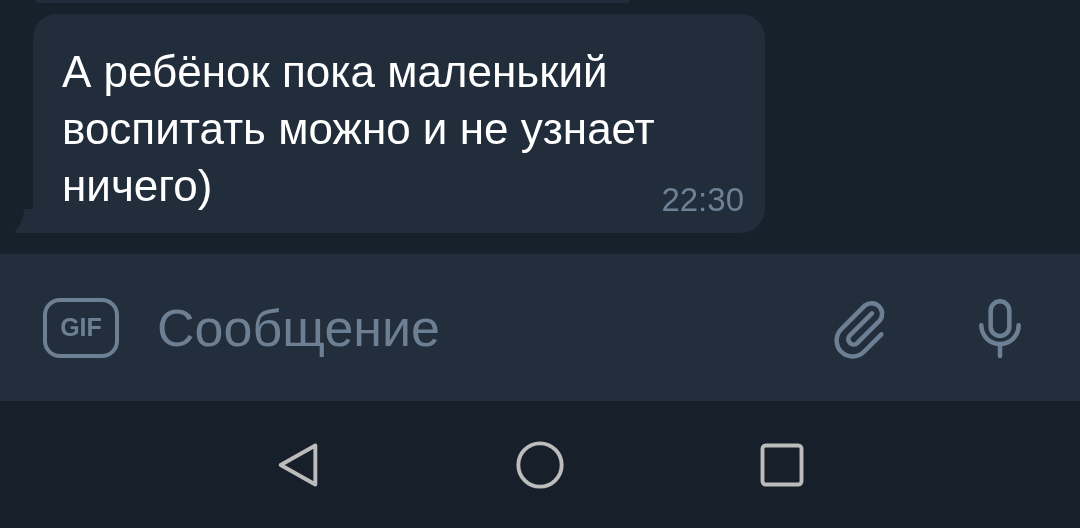 The image size is (1080, 528). What do you see at coordinates (702, 200) in the screenshot?
I see `message-time: 22:30` at bounding box center [702, 200].